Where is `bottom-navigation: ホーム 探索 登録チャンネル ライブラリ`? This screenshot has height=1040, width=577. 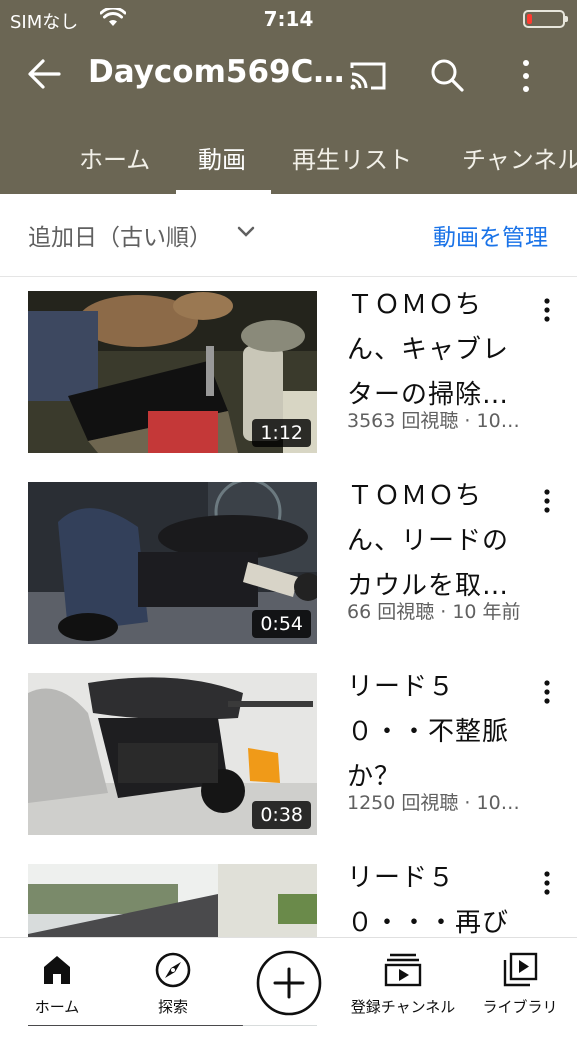
bottom-navigation: ホーム 探索 登録チャンネル ライブラリ is located at coordinates (288, 981).